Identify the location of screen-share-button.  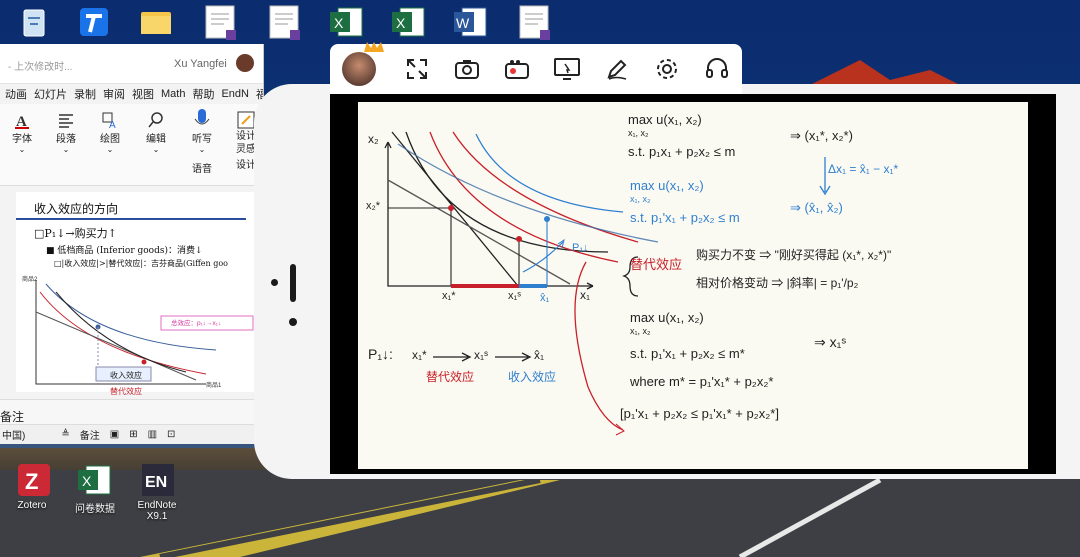
(567, 69).